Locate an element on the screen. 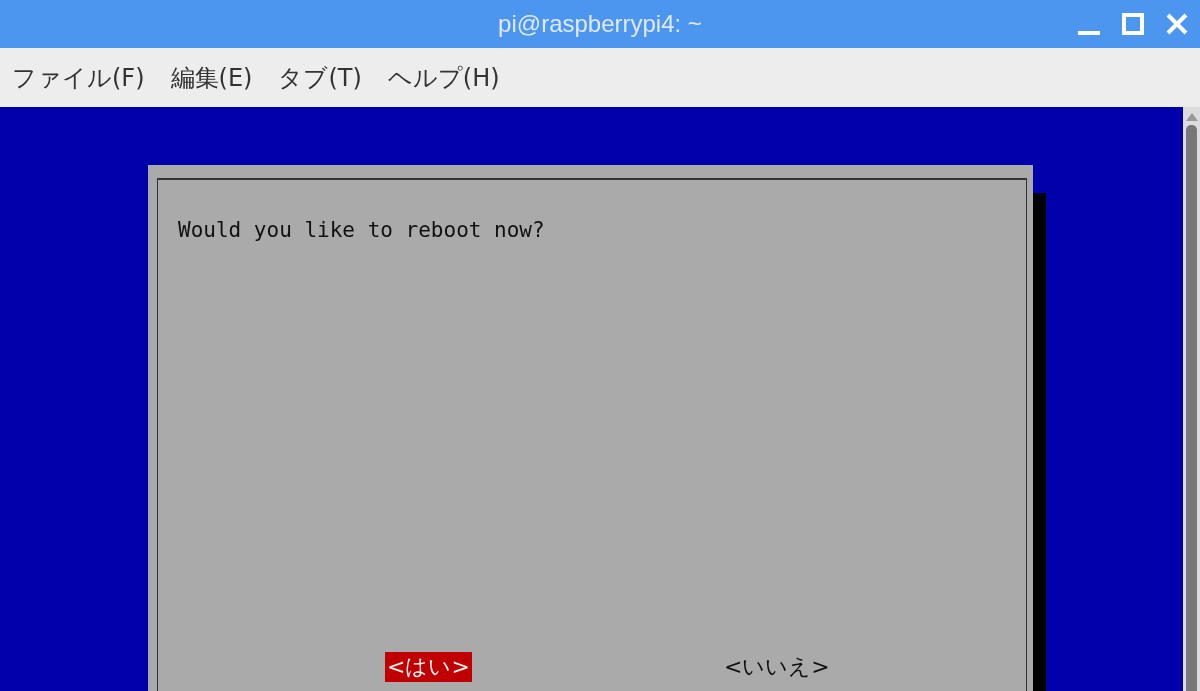 Image resolution: width=1200 pixels, height=691 pixels. menu-item: ファイル(F) is located at coordinates (78, 77).